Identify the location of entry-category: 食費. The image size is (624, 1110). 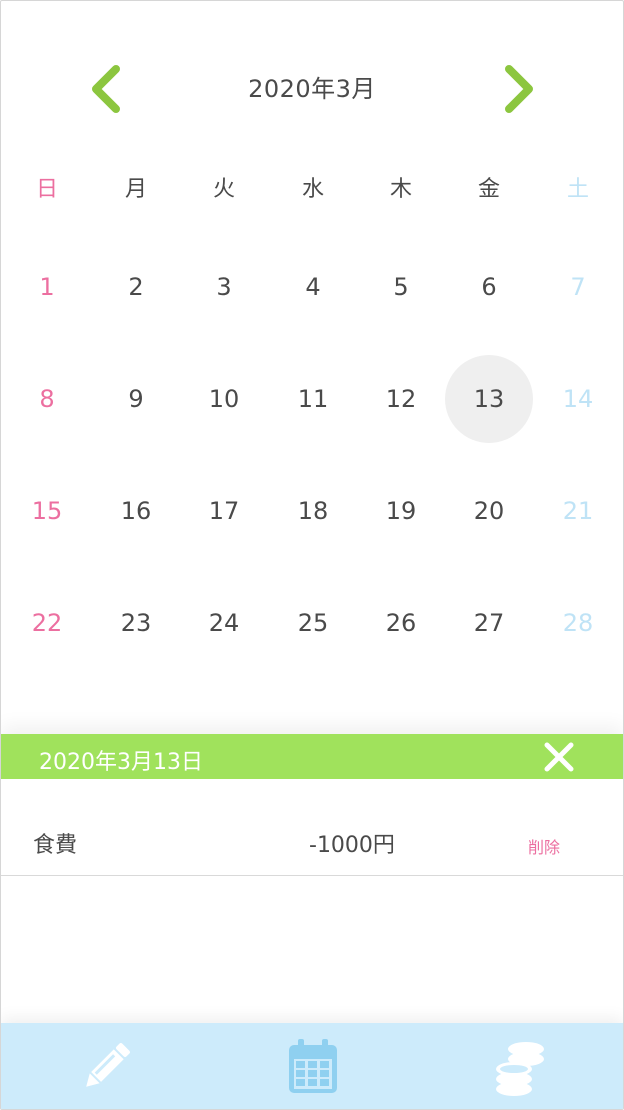
(55, 845).